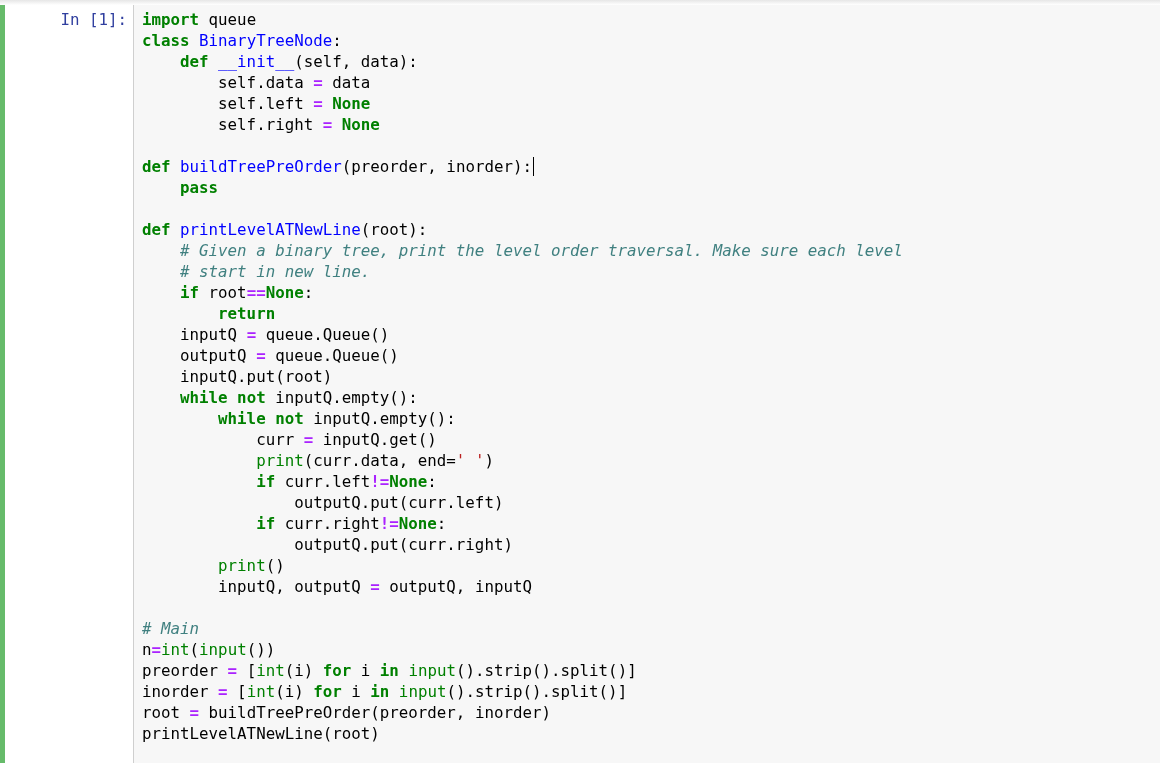 This screenshot has height=763, width=1160. Describe the element at coordinates (346, 712) in the screenshot. I see `code-line: root = buildTreePreOrder(preorder, inorder)` at that location.